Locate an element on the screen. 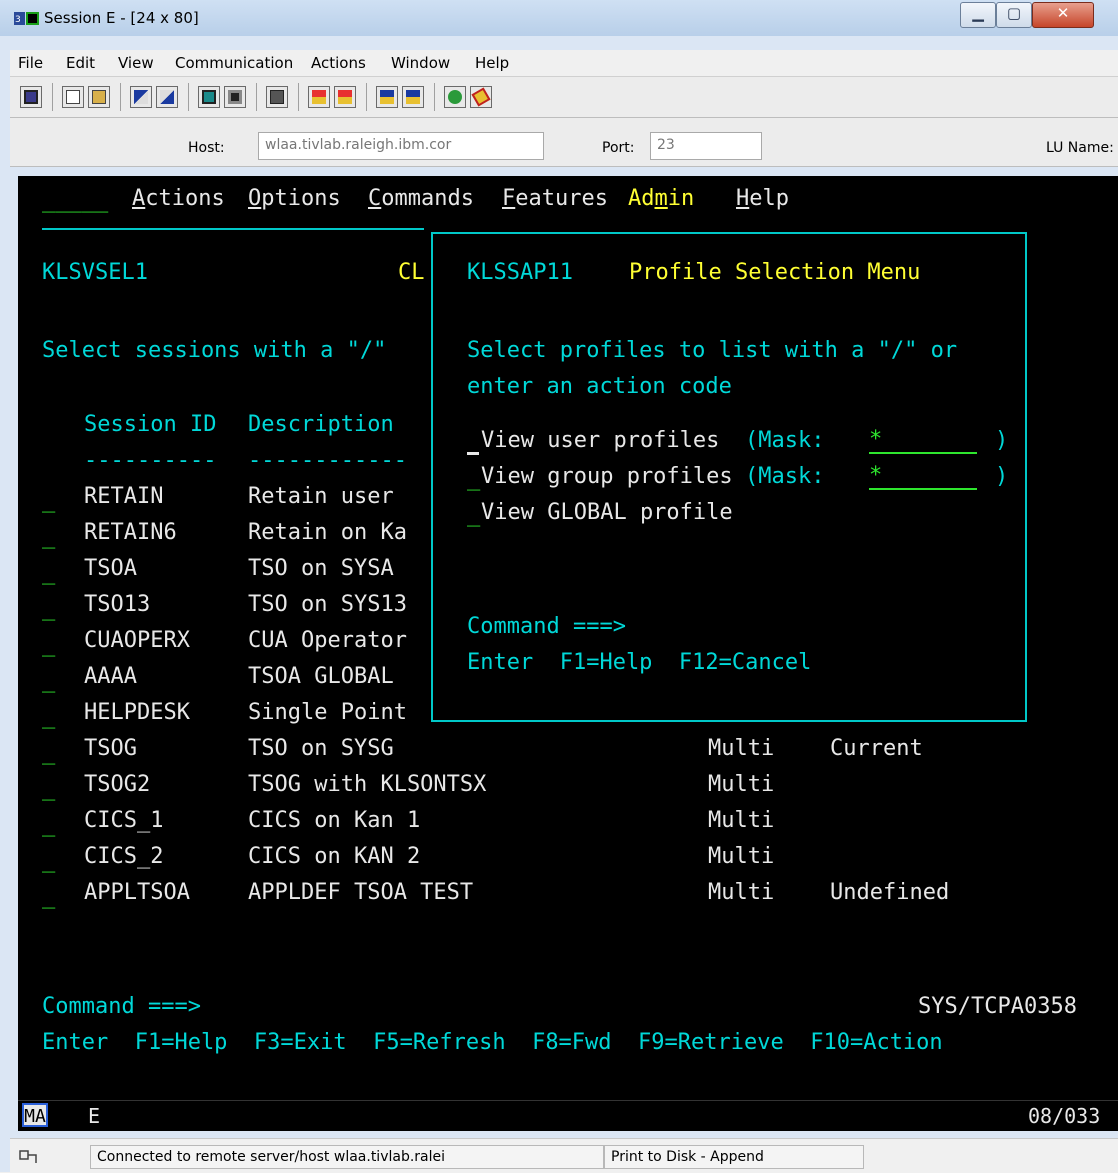 This screenshot has width=1118, height=1173. system-id: SYS/TCPA0358 is located at coordinates (997, 1006).